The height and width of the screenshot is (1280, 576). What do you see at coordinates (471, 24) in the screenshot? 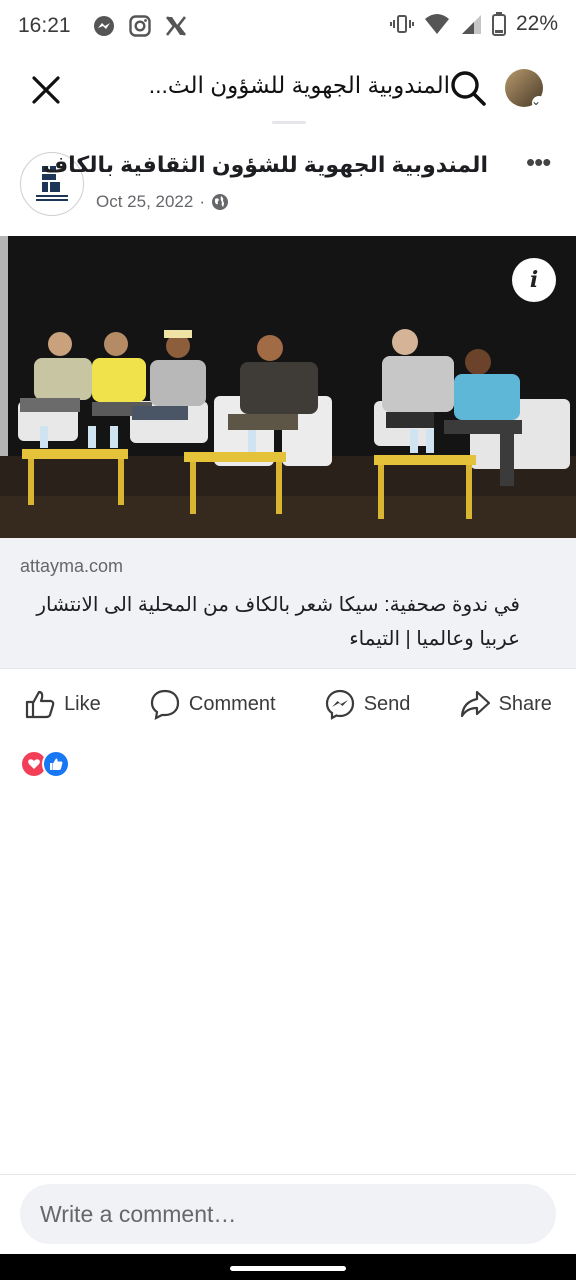
I see `signal-icon` at bounding box center [471, 24].